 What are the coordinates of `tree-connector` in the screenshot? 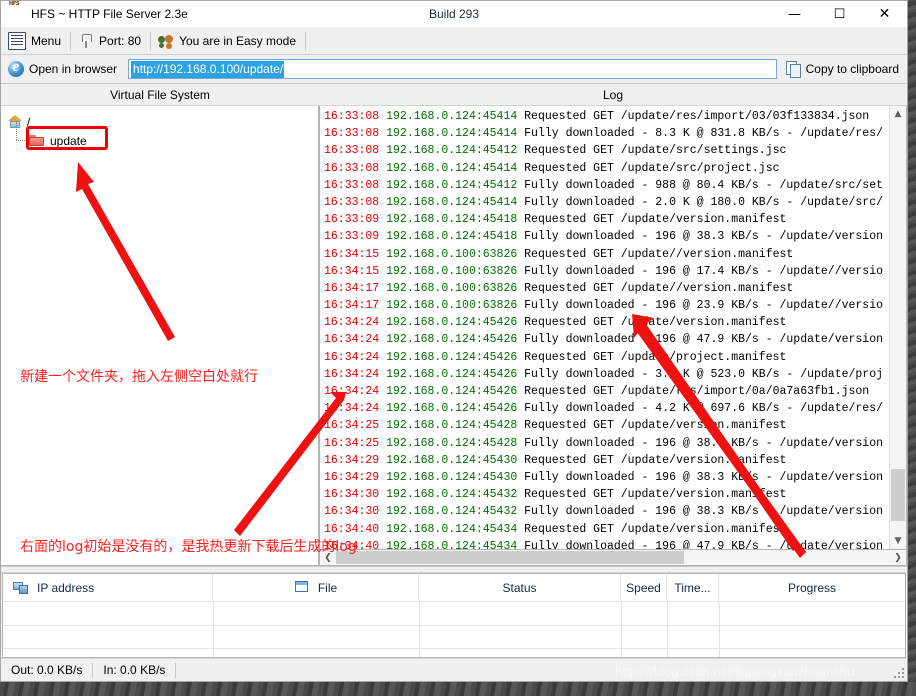 It's located at (19, 136).